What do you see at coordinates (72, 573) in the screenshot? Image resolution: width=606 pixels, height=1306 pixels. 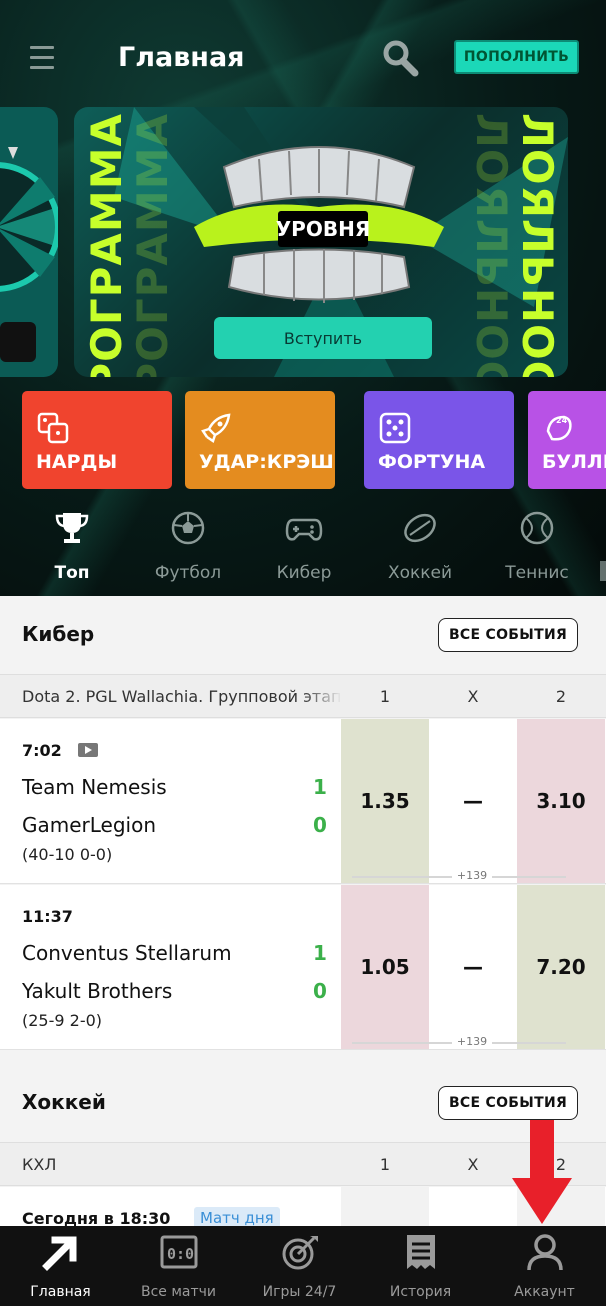 I see `tab-label: Топ` at bounding box center [72, 573].